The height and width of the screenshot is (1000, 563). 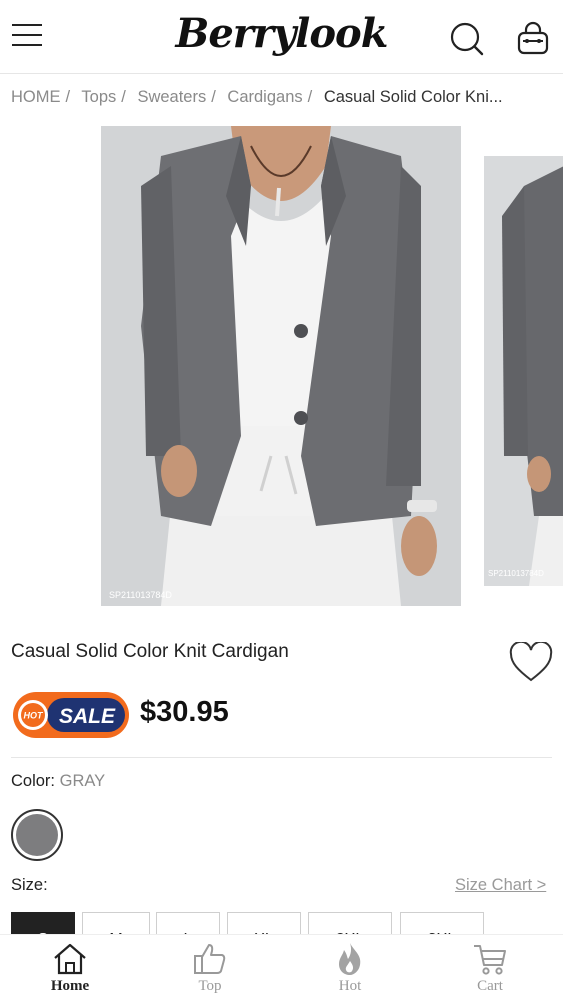 What do you see at coordinates (490, 960) in the screenshot?
I see `cart-icon` at bounding box center [490, 960].